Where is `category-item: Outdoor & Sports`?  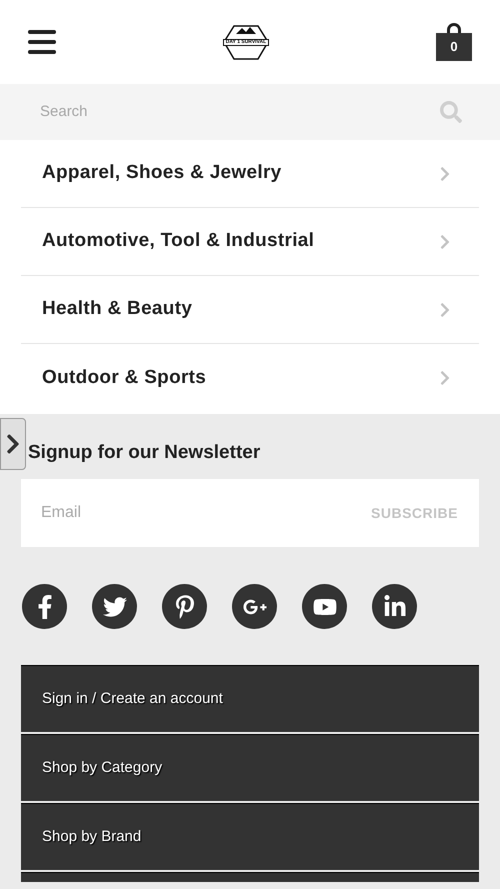
category-item: Outdoor & Sports is located at coordinates (250, 378).